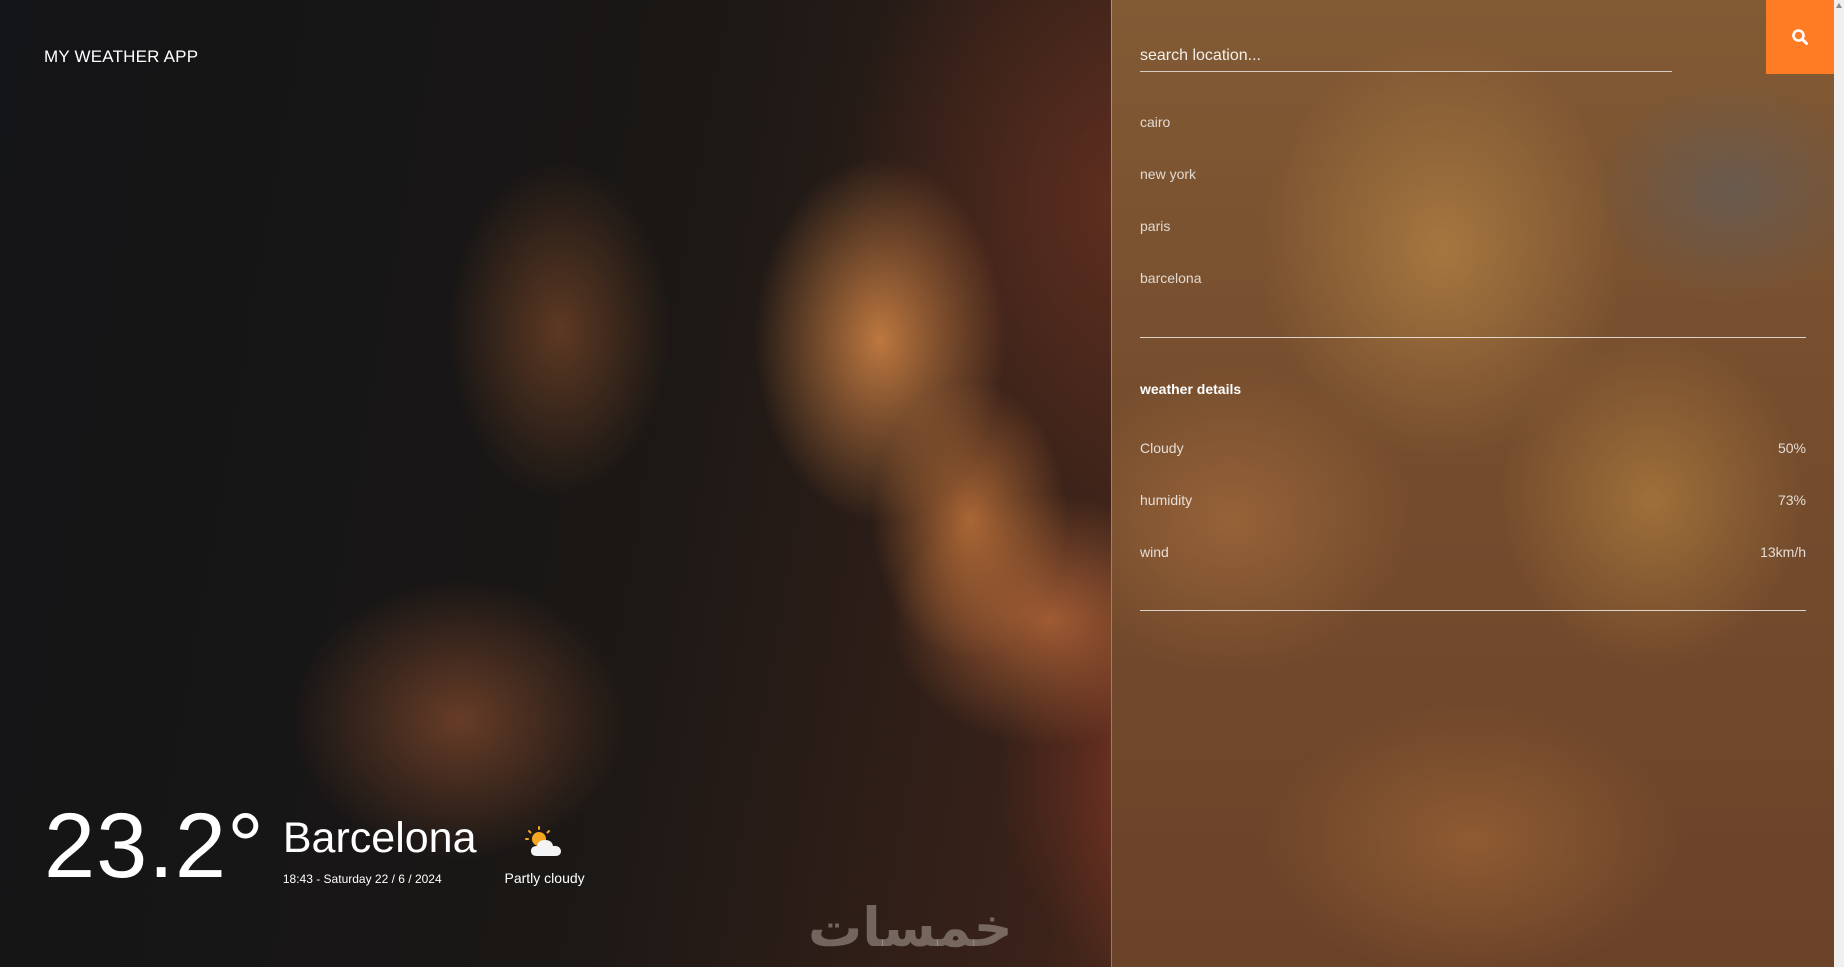 Image resolution: width=1844 pixels, height=967 pixels. I want to click on app-title: MY WEATHER APP, so click(121, 56).